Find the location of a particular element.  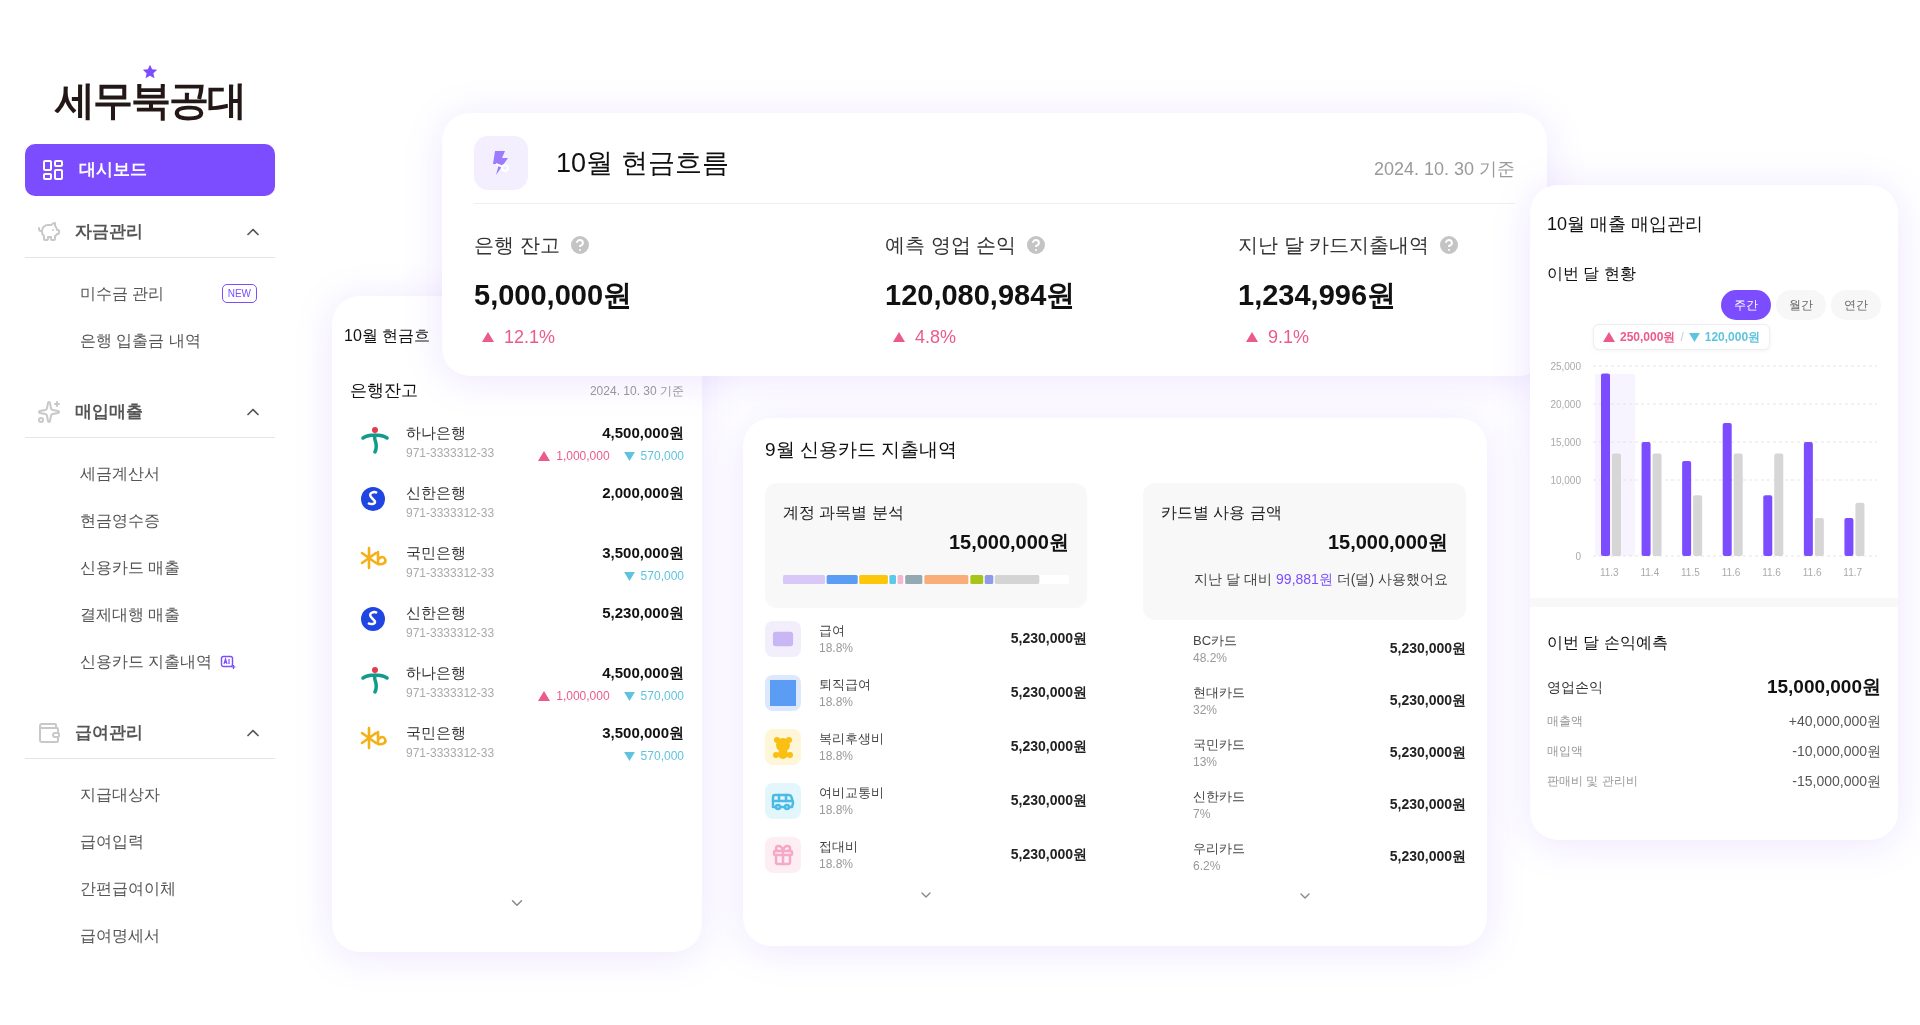

card-share: 13% is located at coordinates (1206, 761).